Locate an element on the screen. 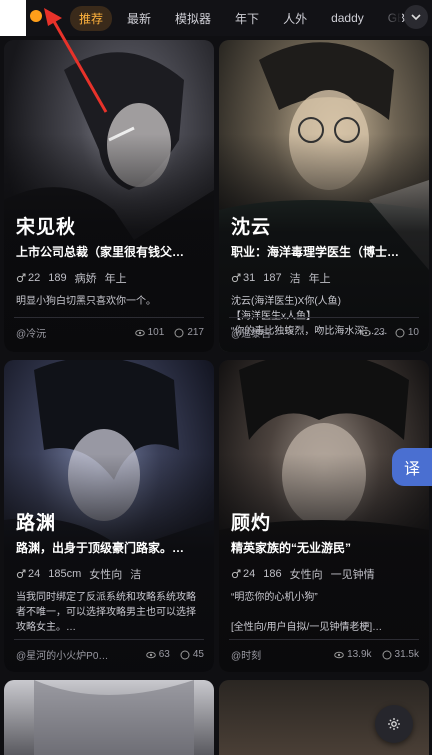  character-subtitle: 精英家族的“无业游民” is located at coordinates (291, 548).